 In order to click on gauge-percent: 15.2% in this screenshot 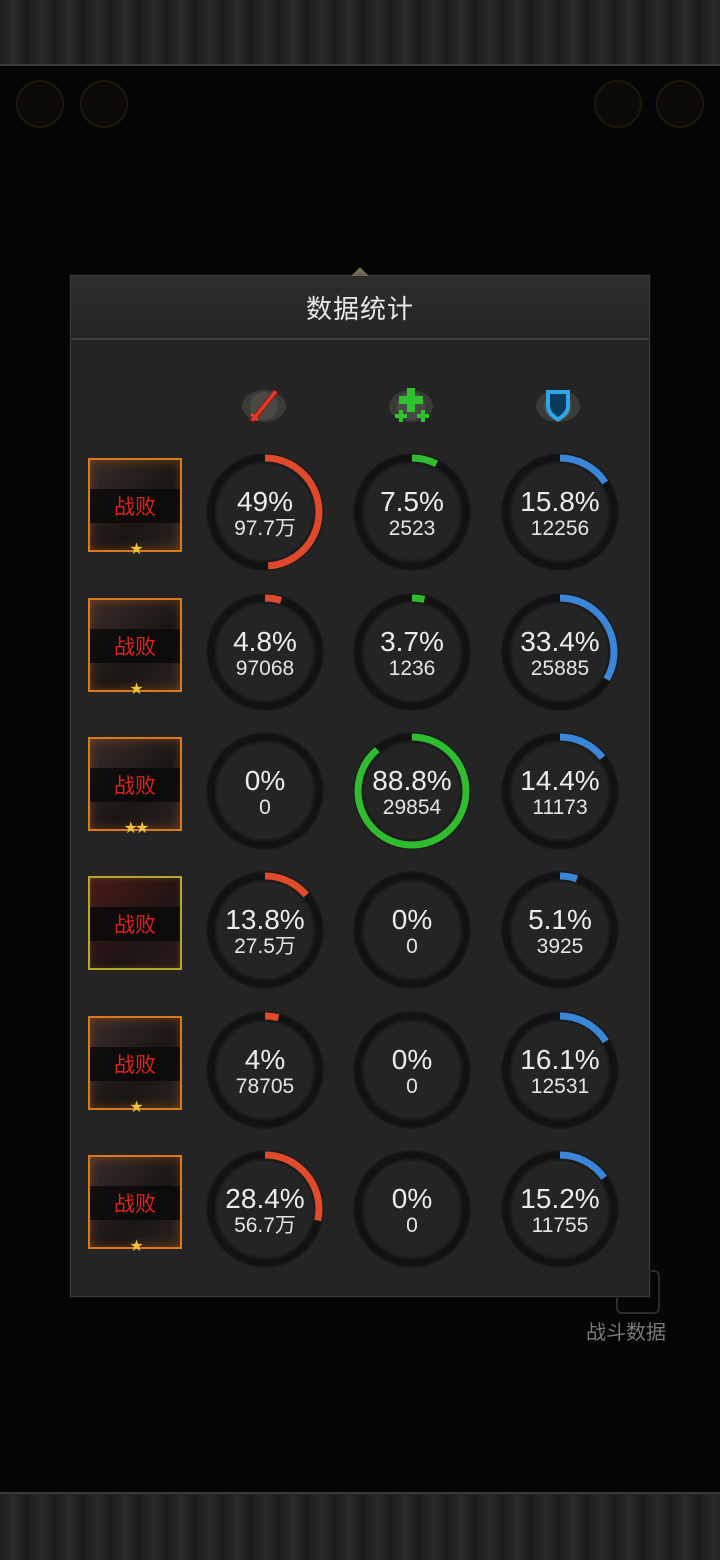, I will do `click(560, 1198)`.